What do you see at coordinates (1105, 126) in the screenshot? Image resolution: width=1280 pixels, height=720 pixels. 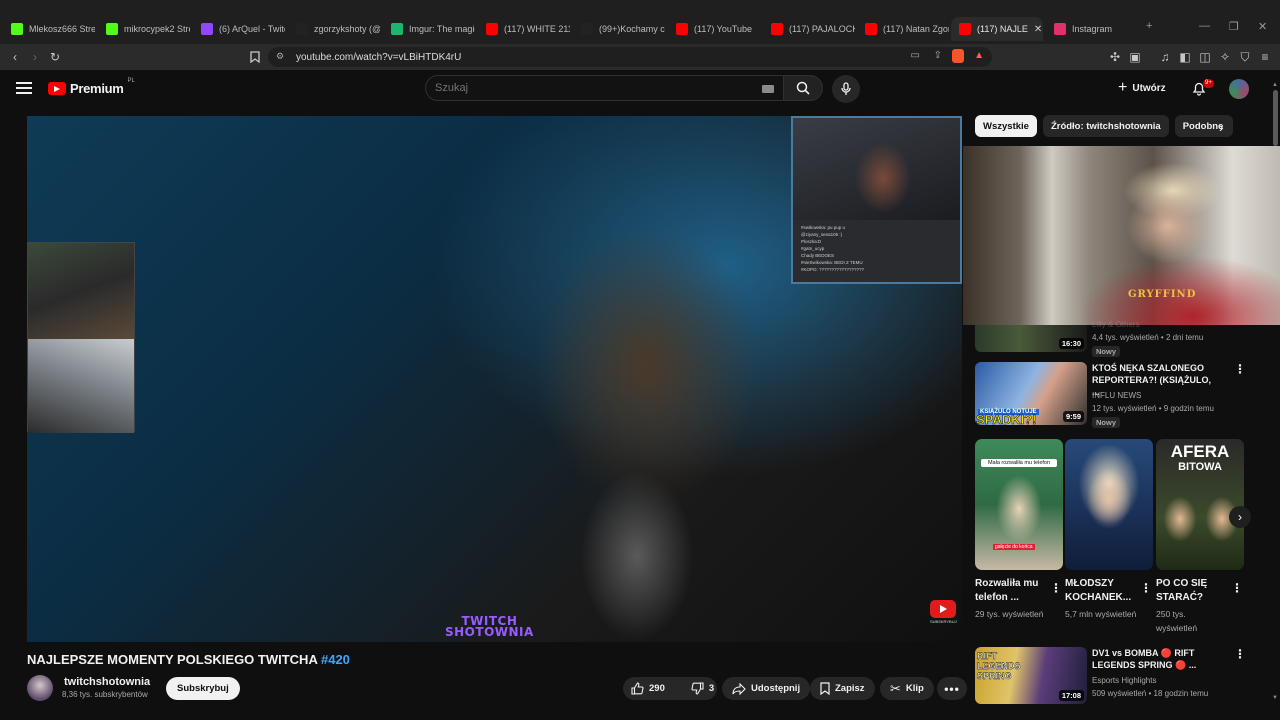 I see `filter-chip: Źródło: twitchshotownia` at bounding box center [1105, 126].